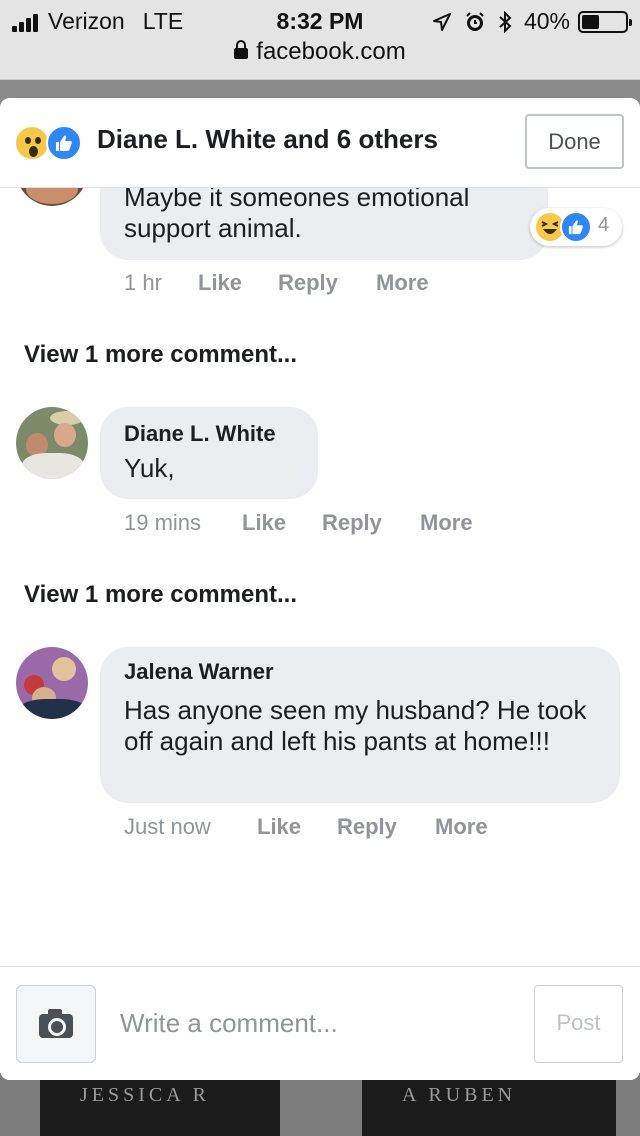 The width and height of the screenshot is (640, 1136). What do you see at coordinates (32, 143) in the screenshot?
I see `wow-reaction-icon` at bounding box center [32, 143].